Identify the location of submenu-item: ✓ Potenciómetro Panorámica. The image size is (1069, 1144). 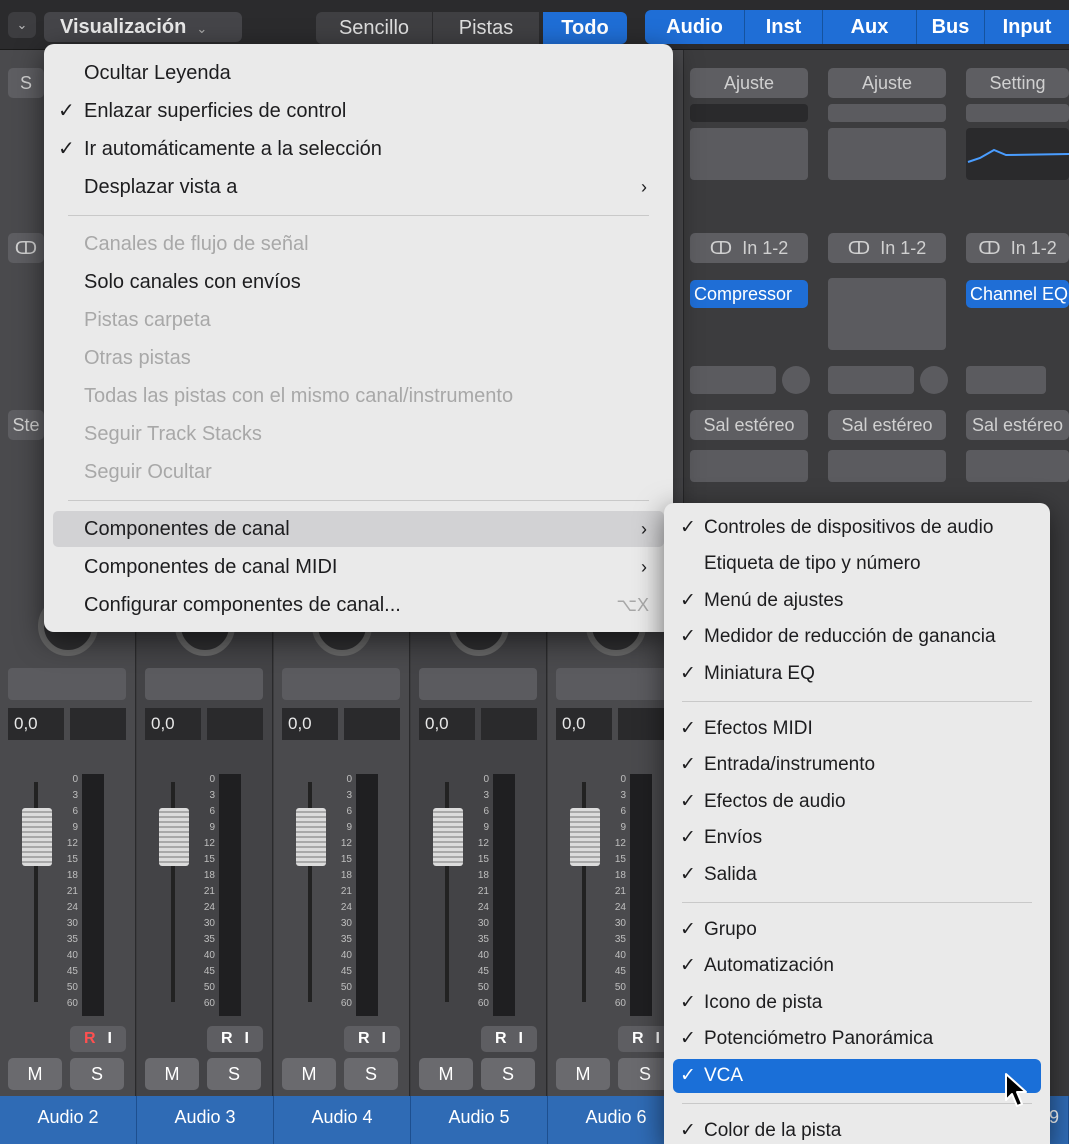
(857, 1039).